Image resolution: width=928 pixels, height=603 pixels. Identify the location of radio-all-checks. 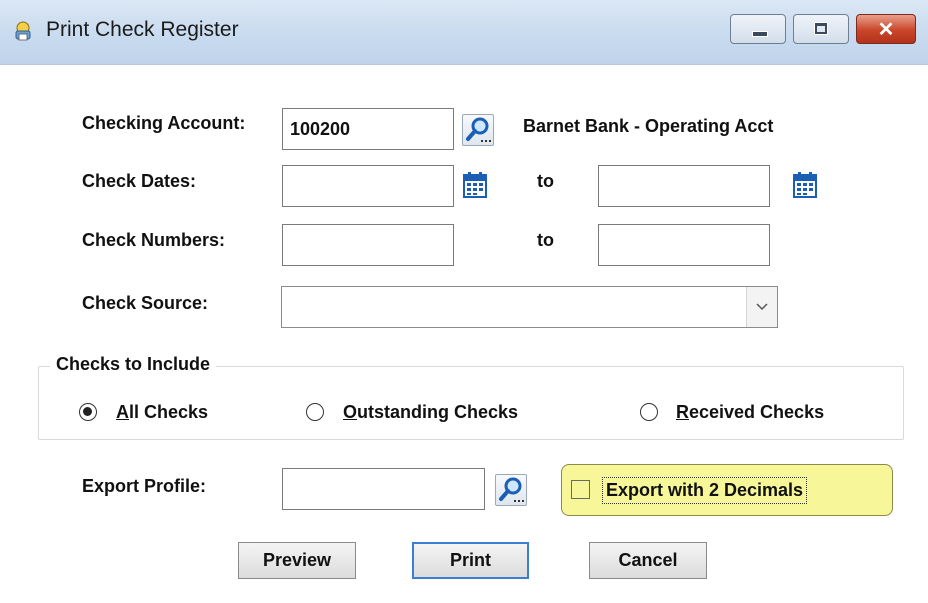
(88, 412).